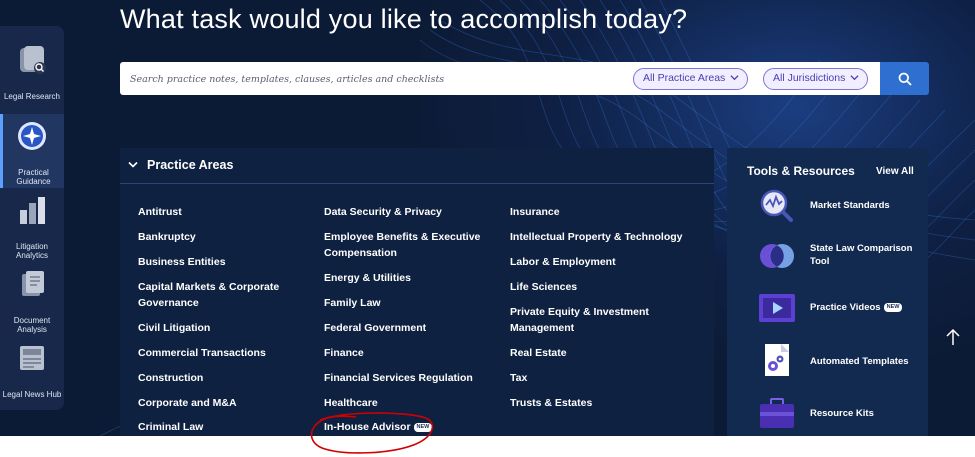  I want to click on search-bar: All Practice Areas All Jurisdictions, so click(500, 78).